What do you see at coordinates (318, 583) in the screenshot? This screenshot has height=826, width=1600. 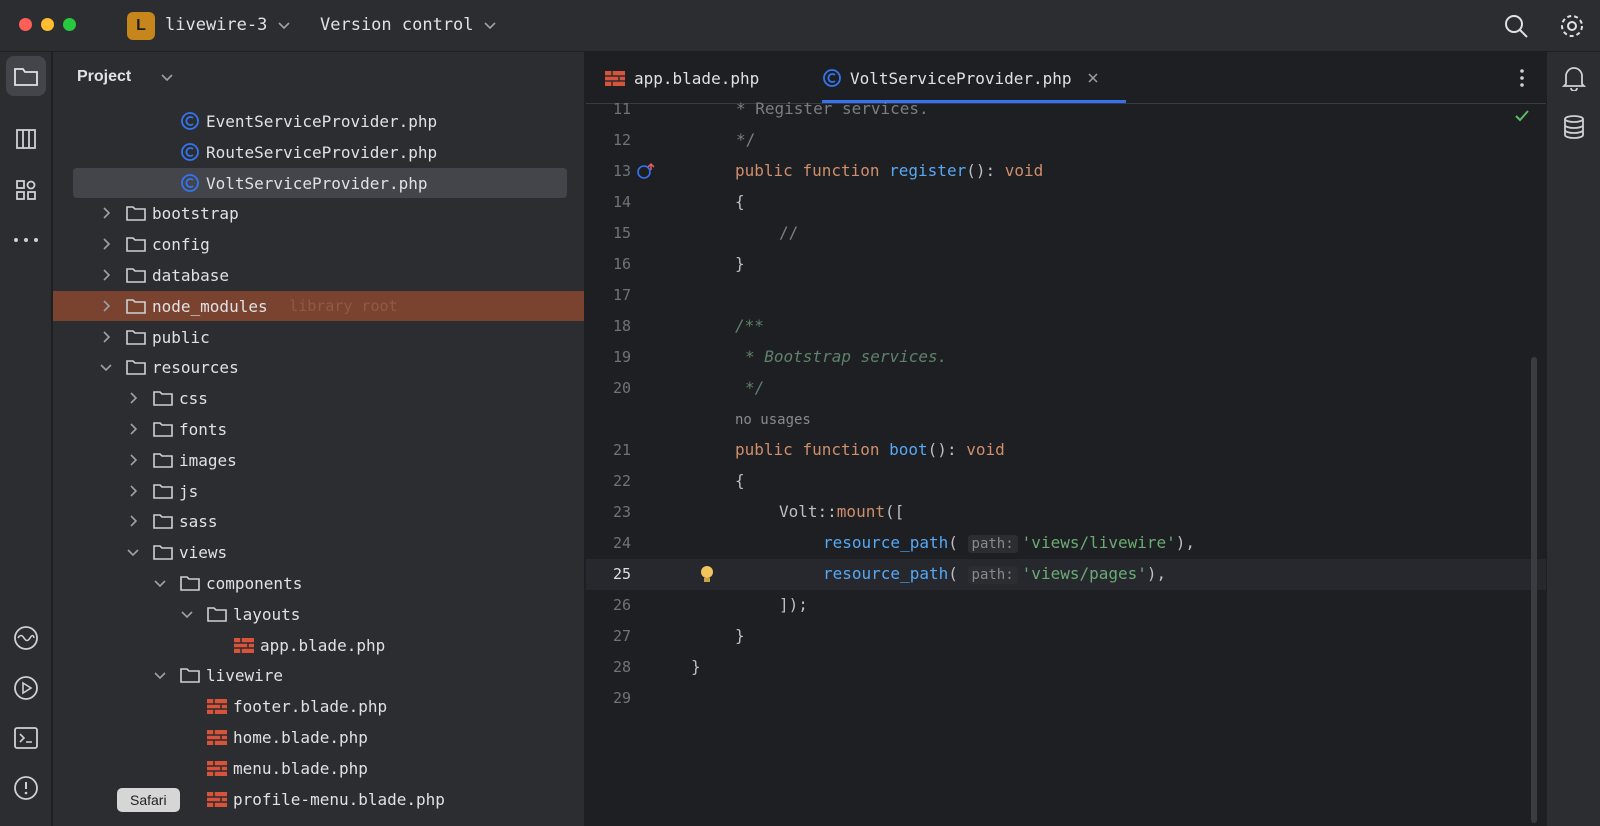 I see `tree-folder: components` at bounding box center [318, 583].